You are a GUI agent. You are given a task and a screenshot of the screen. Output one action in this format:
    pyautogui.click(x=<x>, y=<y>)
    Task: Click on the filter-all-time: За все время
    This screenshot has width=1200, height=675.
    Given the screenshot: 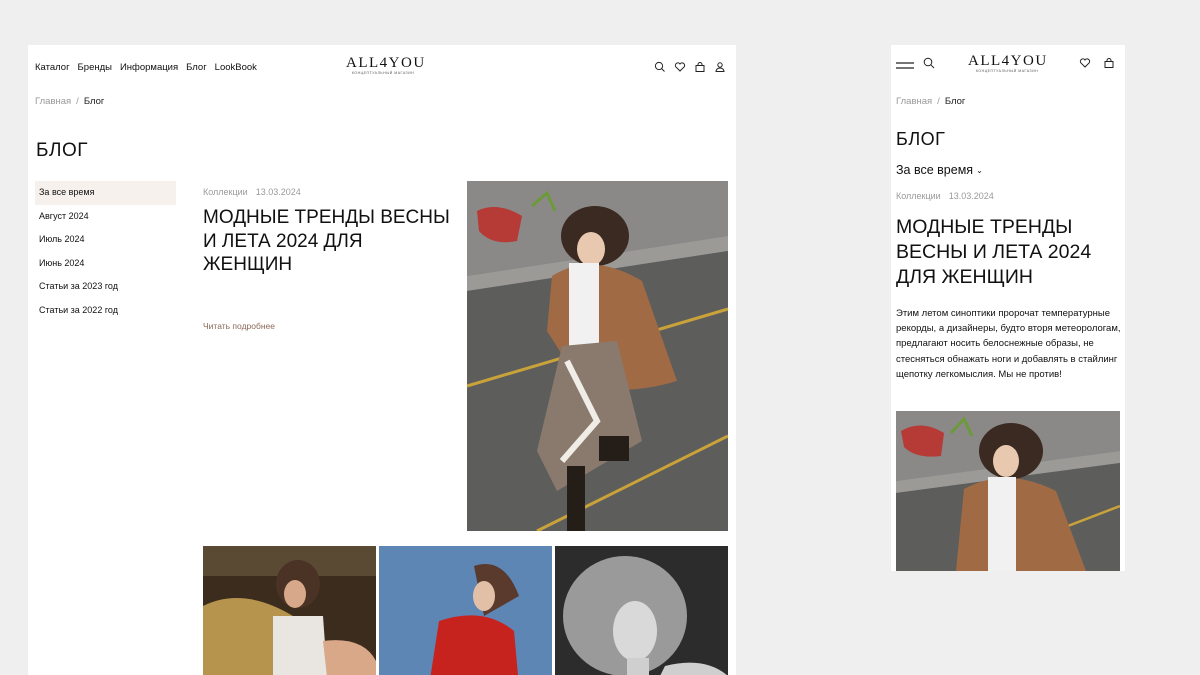 What is the action you would take?
    pyautogui.click(x=105, y=193)
    